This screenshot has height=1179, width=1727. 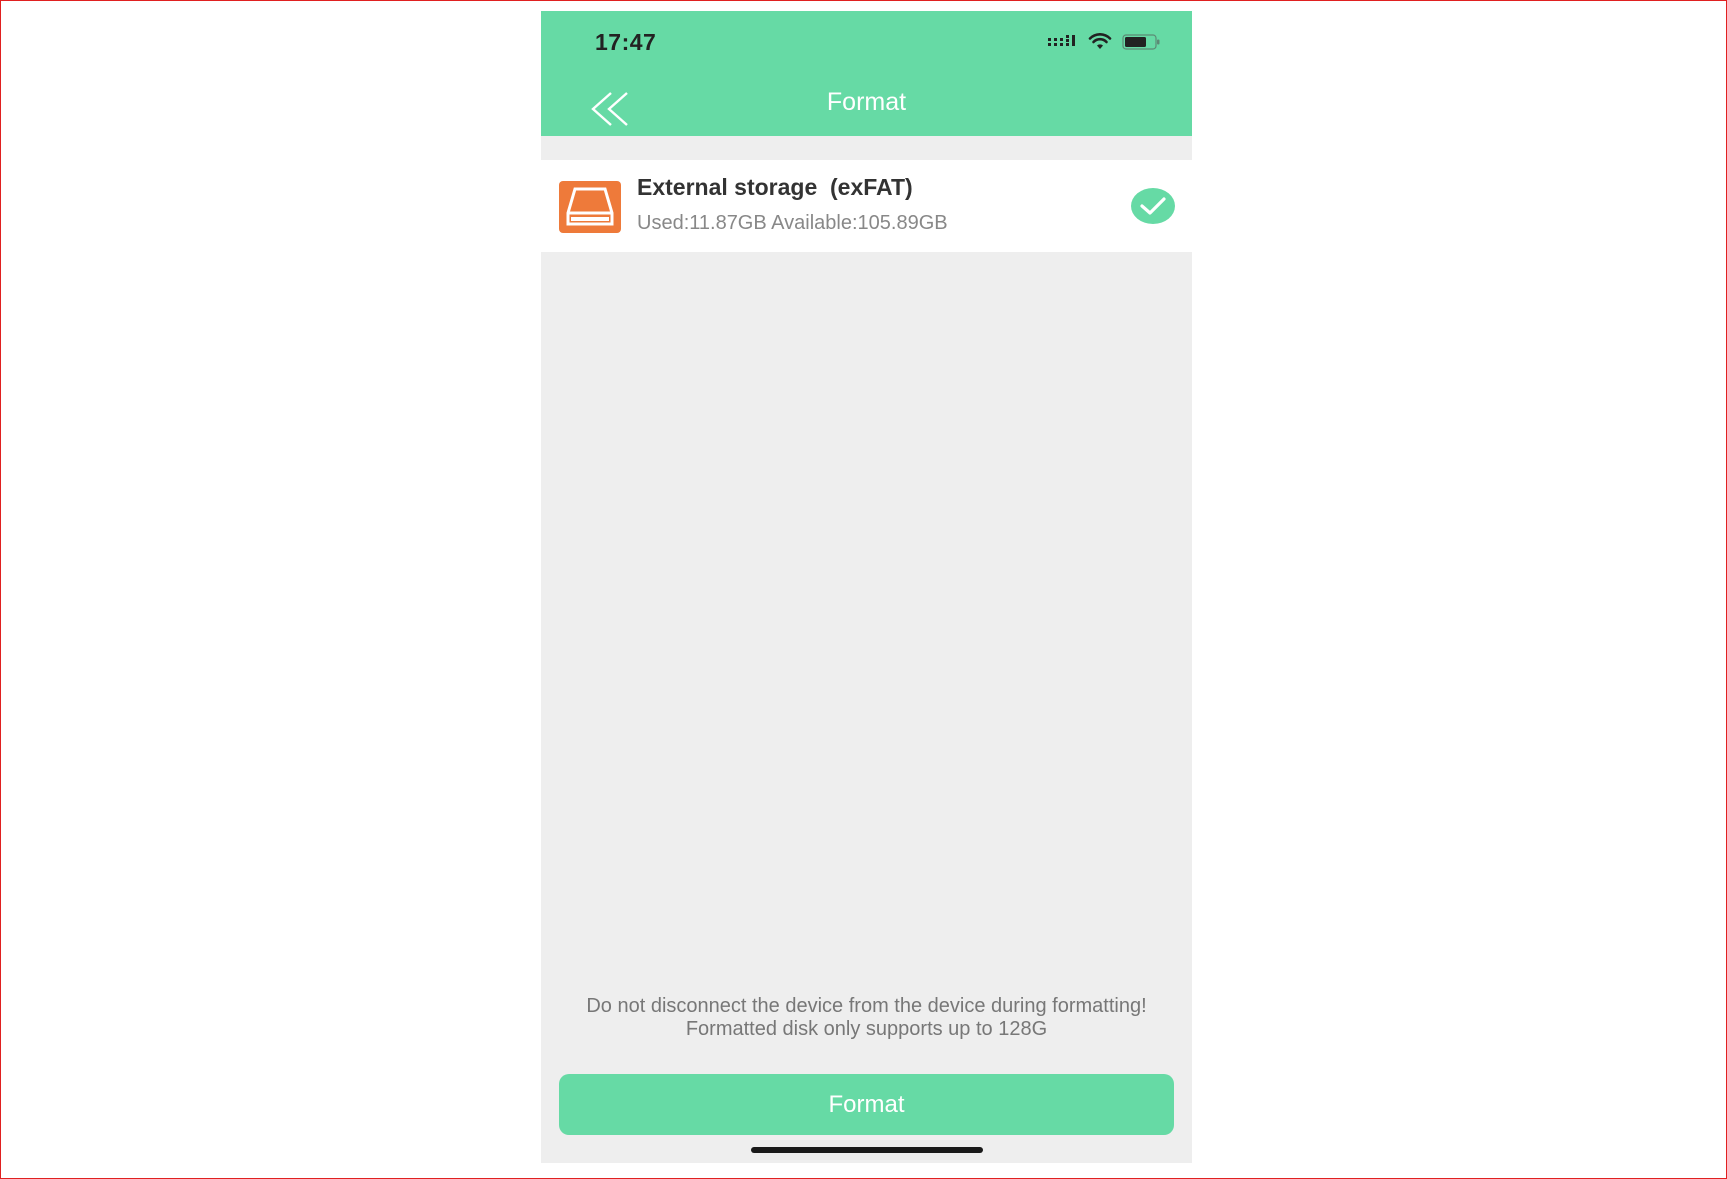 What do you see at coordinates (867, 1150) in the screenshot?
I see `home-indicator` at bounding box center [867, 1150].